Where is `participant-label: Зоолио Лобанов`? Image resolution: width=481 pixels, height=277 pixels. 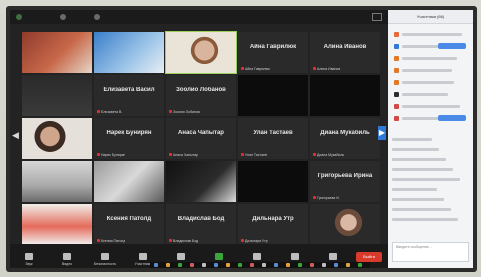 participant-label: Зоолио Лобанов is located at coordinates (184, 112).